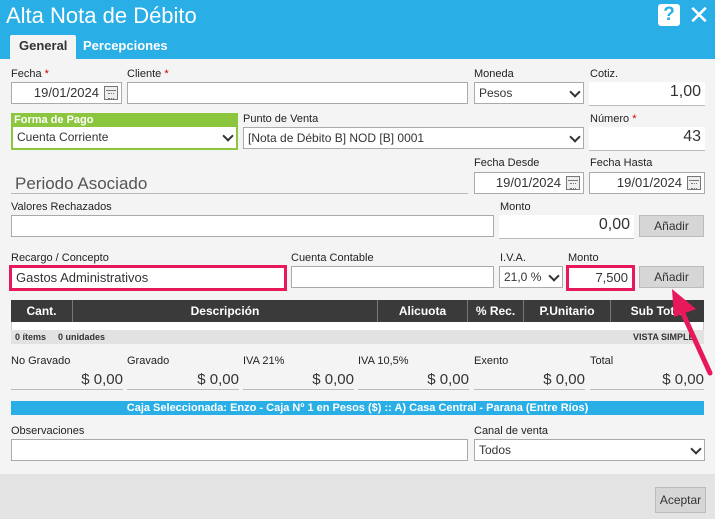 The width and height of the screenshot is (715, 519). Describe the element at coordinates (81, 183) in the screenshot. I see `periodo-asociado-heading: Periodo Asociado` at that location.